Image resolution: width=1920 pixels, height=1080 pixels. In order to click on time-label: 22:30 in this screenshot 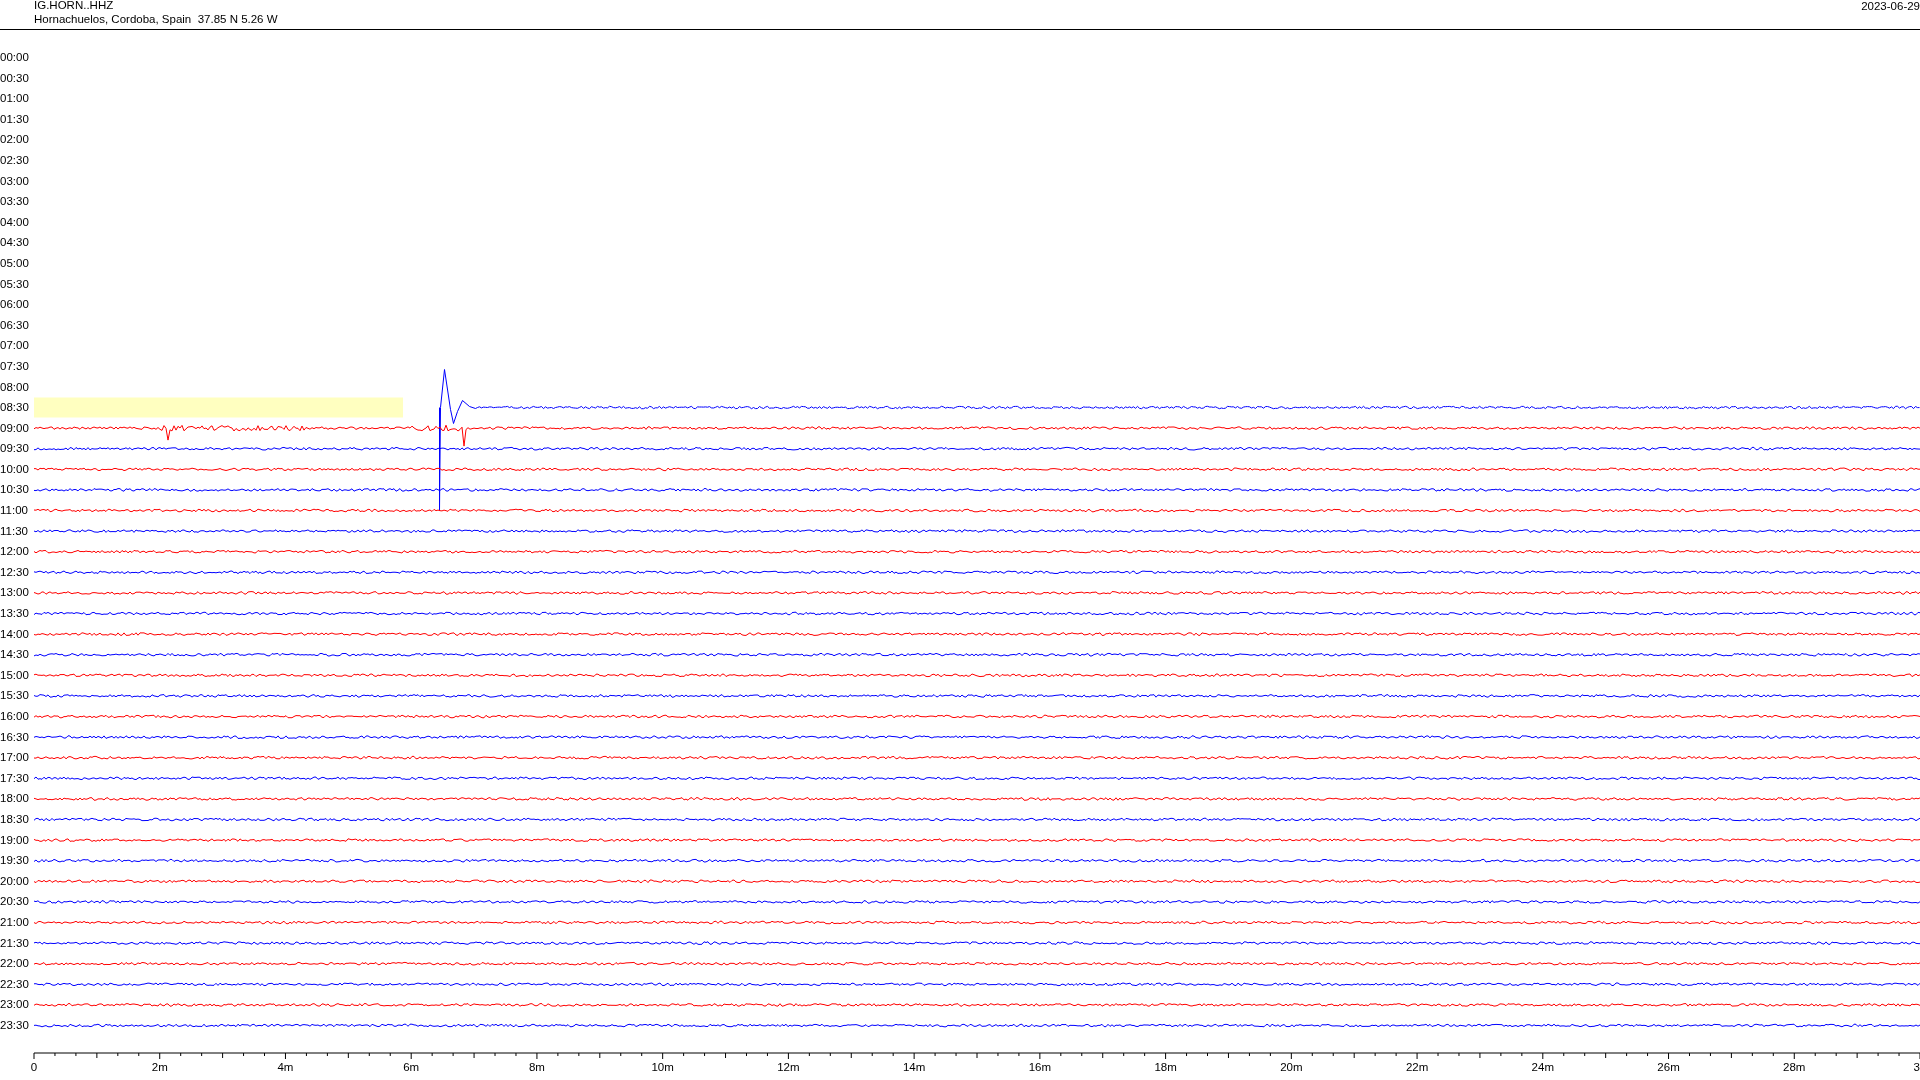, I will do `click(14, 984)`.